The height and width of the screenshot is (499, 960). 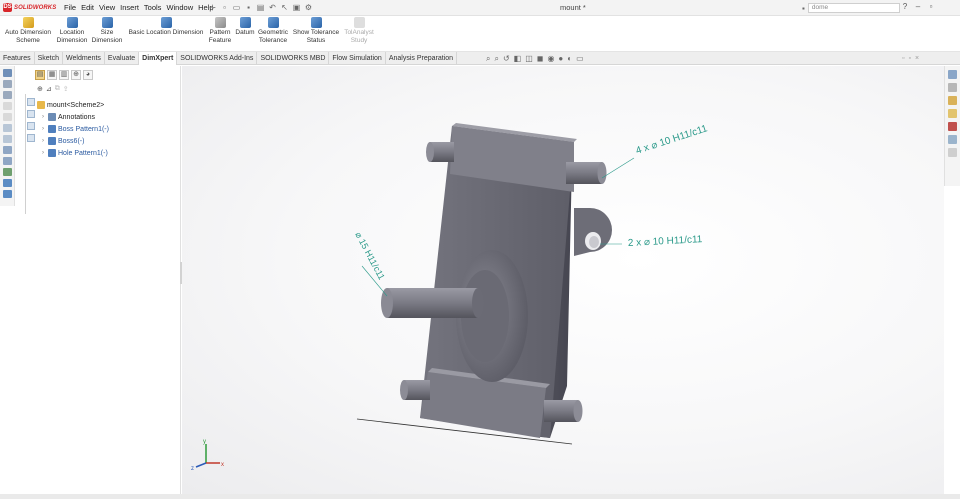 What do you see at coordinates (7, 117) in the screenshot?
I see `circle-icon` at bounding box center [7, 117].